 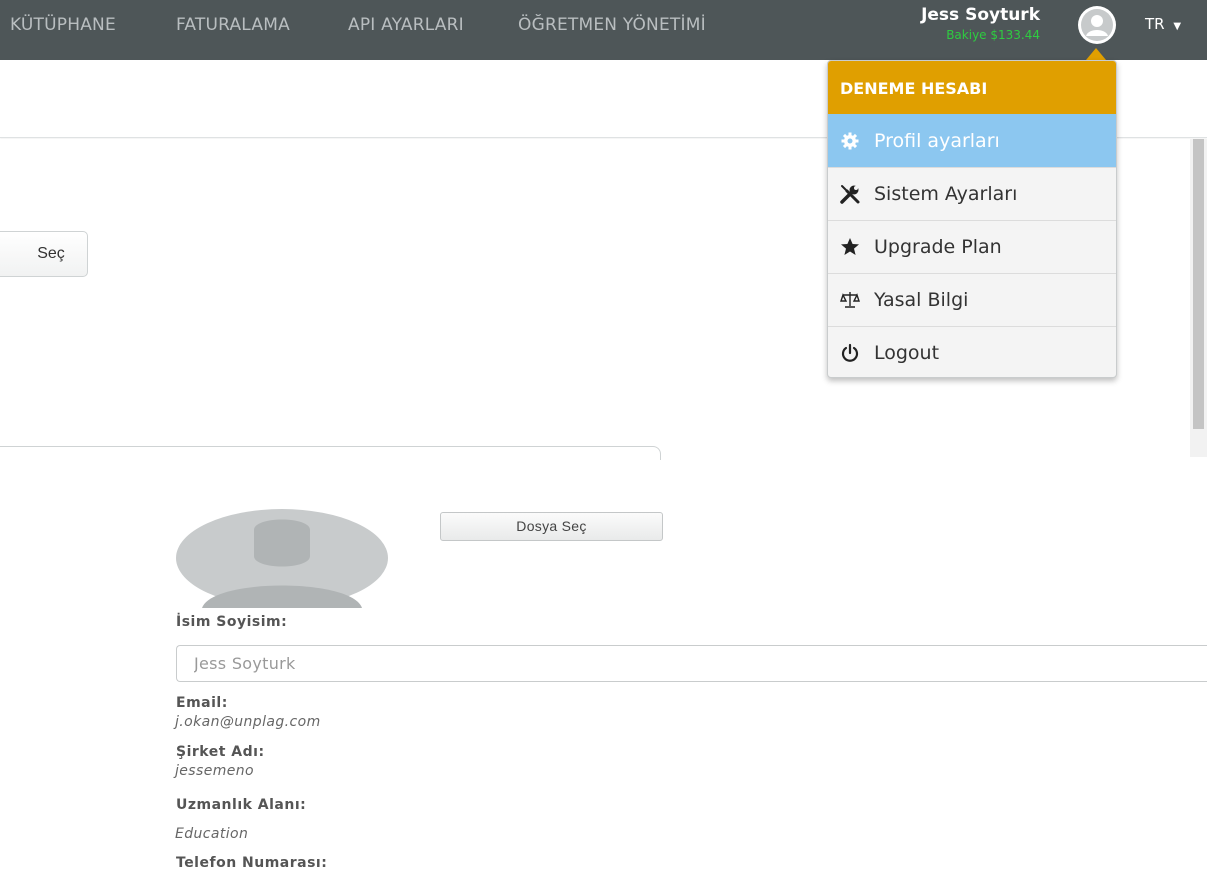 What do you see at coordinates (691, 663) in the screenshot?
I see `name-input` at bounding box center [691, 663].